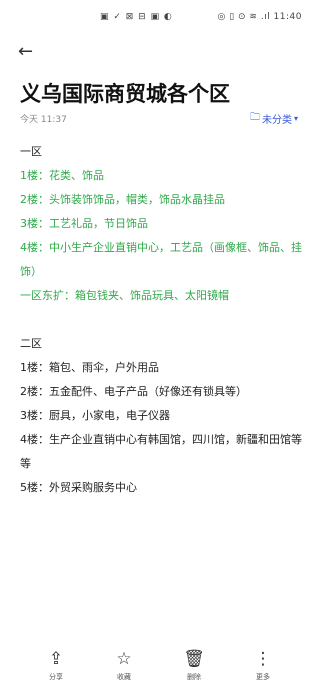 This screenshot has height=695, width=320. Describe the element at coordinates (259, 17) in the screenshot. I see `system-status-icons: ◎ ▯ ⊙ ≋ .ıl 11:40` at that location.